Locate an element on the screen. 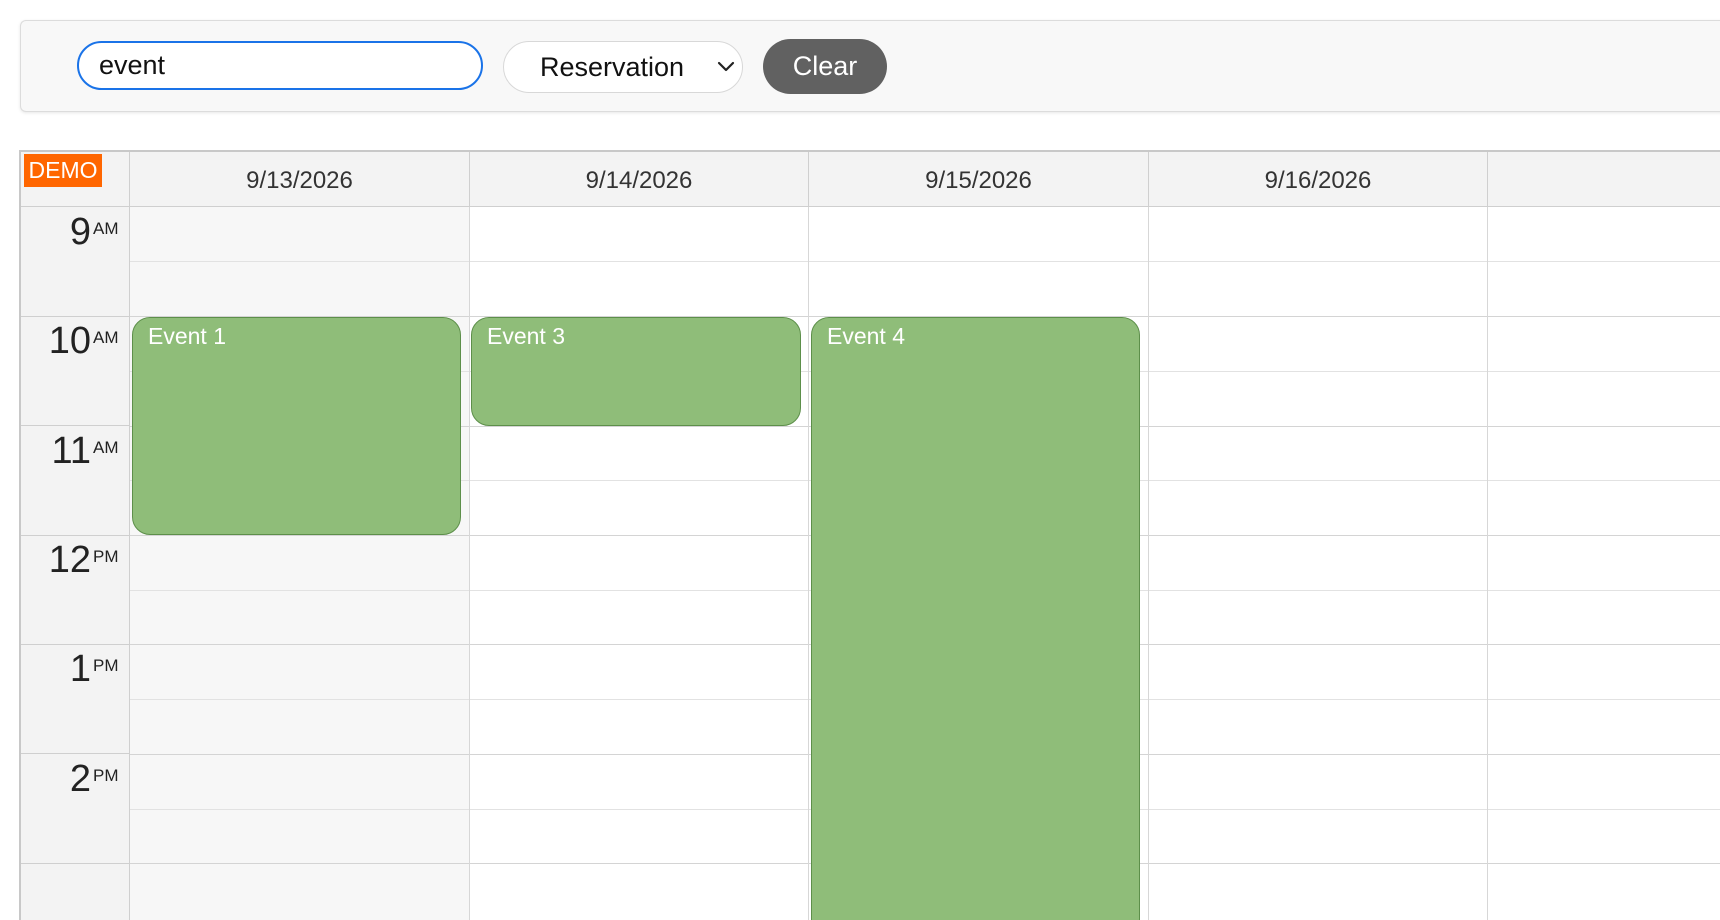 This screenshot has width=1720, height=920. event-block: Event 1 is located at coordinates (296, 426).